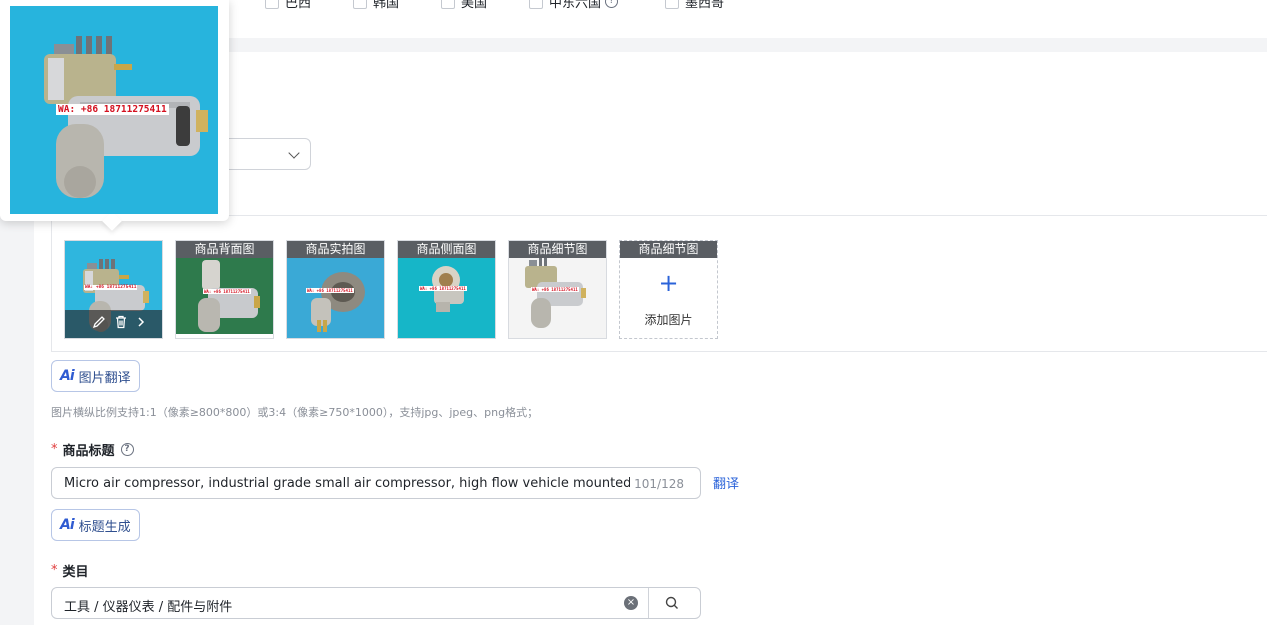 Image resolution: width=1267 pixels, height=625 pixels. What do you see at coordinates (148, 605) in the screenshot?
I see `category-value: 工具 / 仪器仪表 / 配件与附件` at bounding box center [148, 605].